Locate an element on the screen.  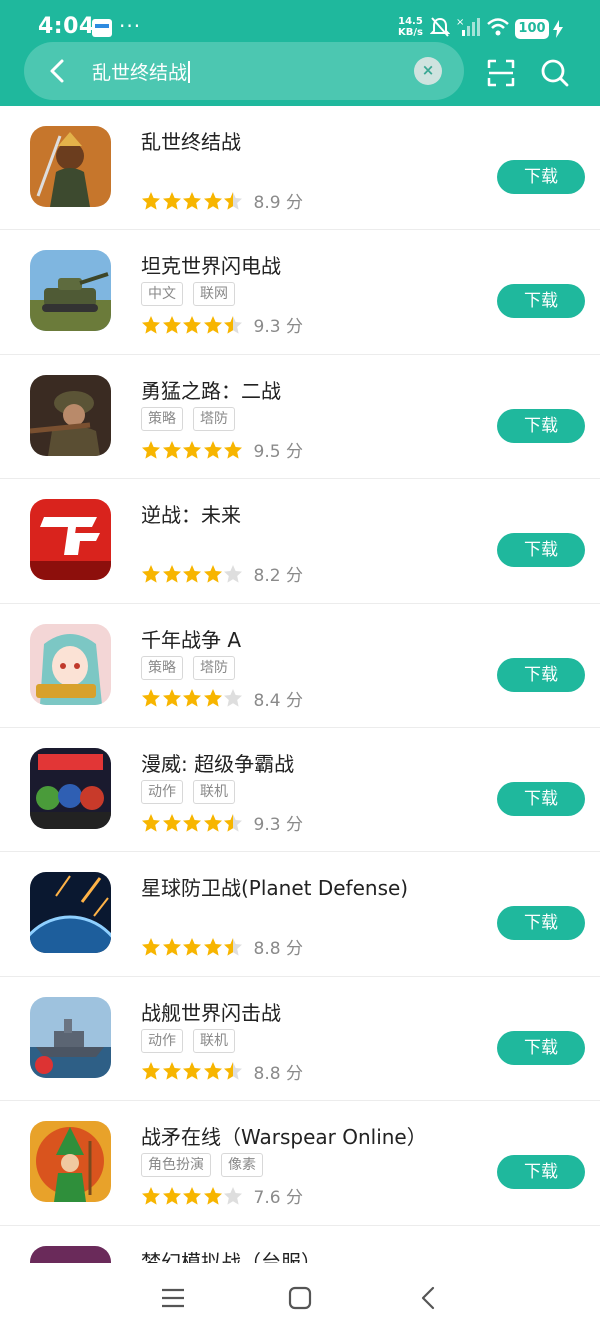
anime-girl-icon is located at coordinates (70, 664).